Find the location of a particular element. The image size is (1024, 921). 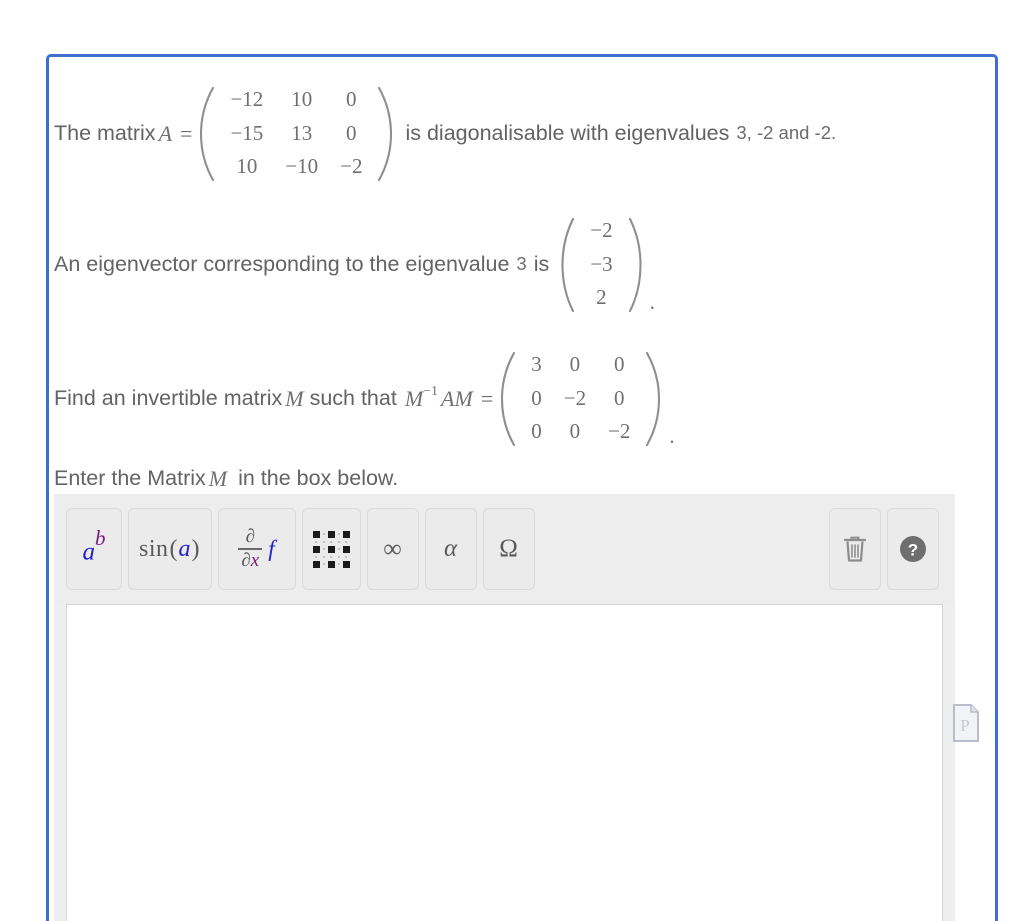

math-editor-toolbar: ab sin(a) ∂ ∂x f ∞ α Ω ? is located at coordinates (504, 549).